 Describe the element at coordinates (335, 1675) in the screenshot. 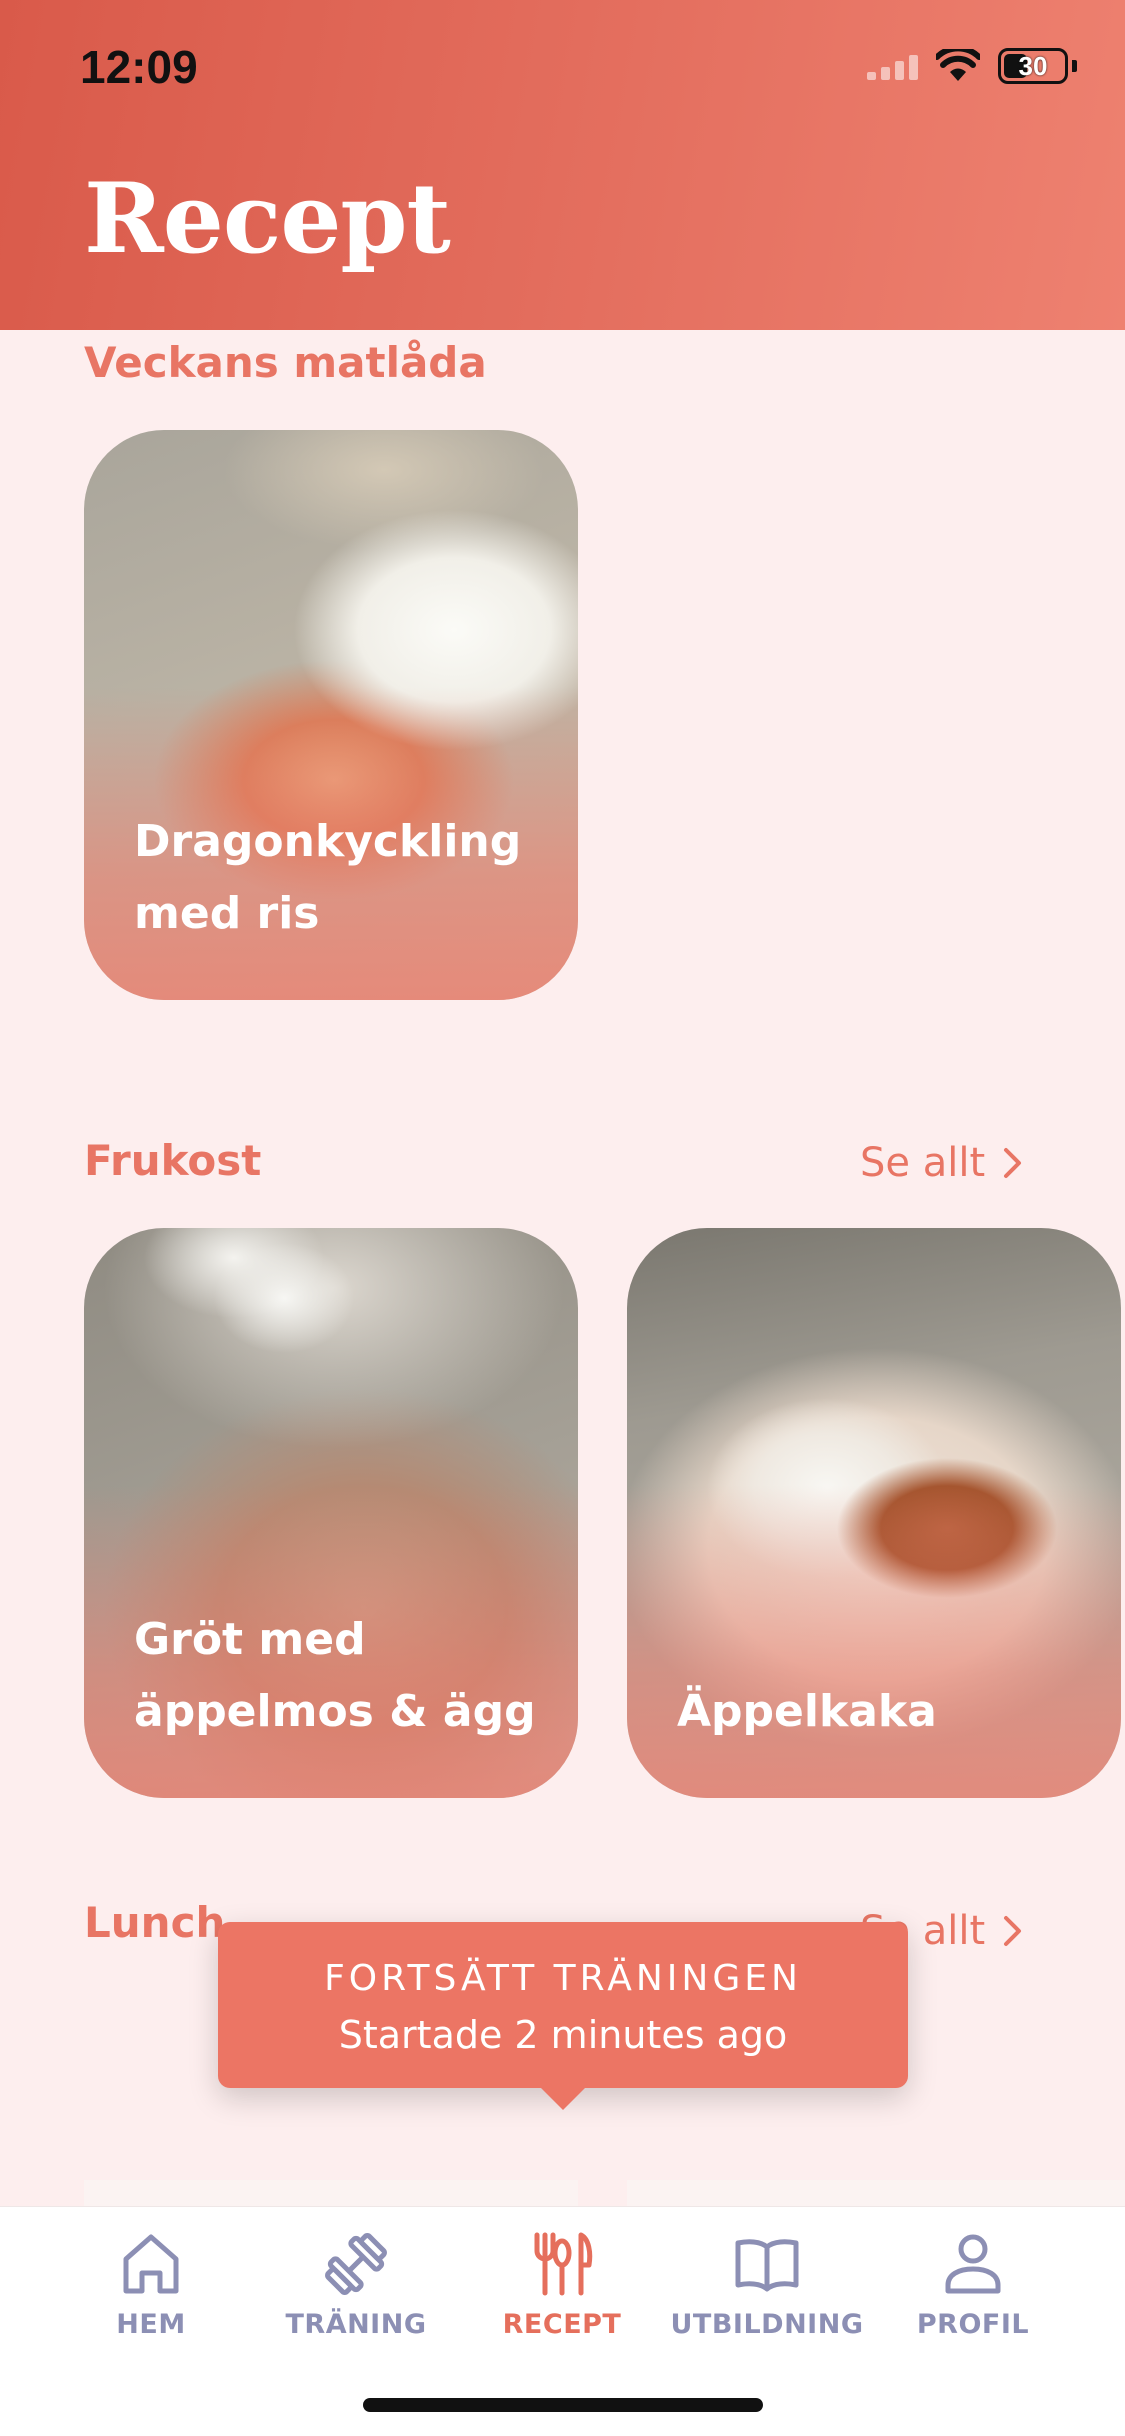

I see `recipe-card-title: Gröt med äppelmos & ägg` at that location.